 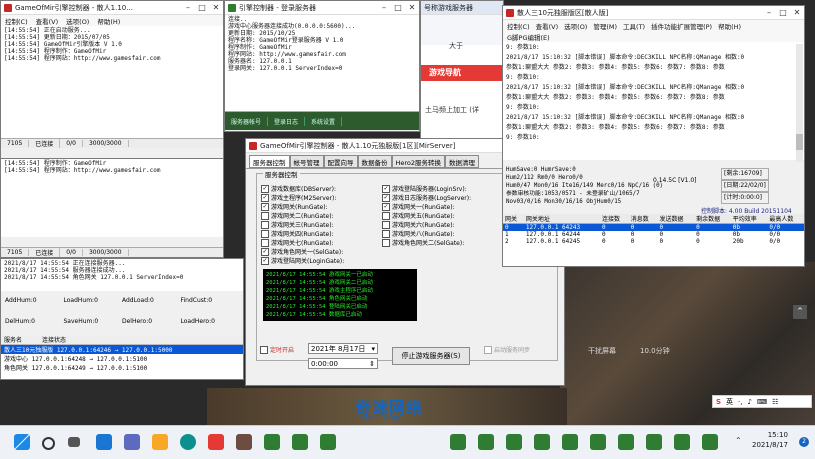 What do you see at coordinates (462, 73) in the screenshot?
I see `browser-nav: 游戏导航` at bounding box center [462, 73].